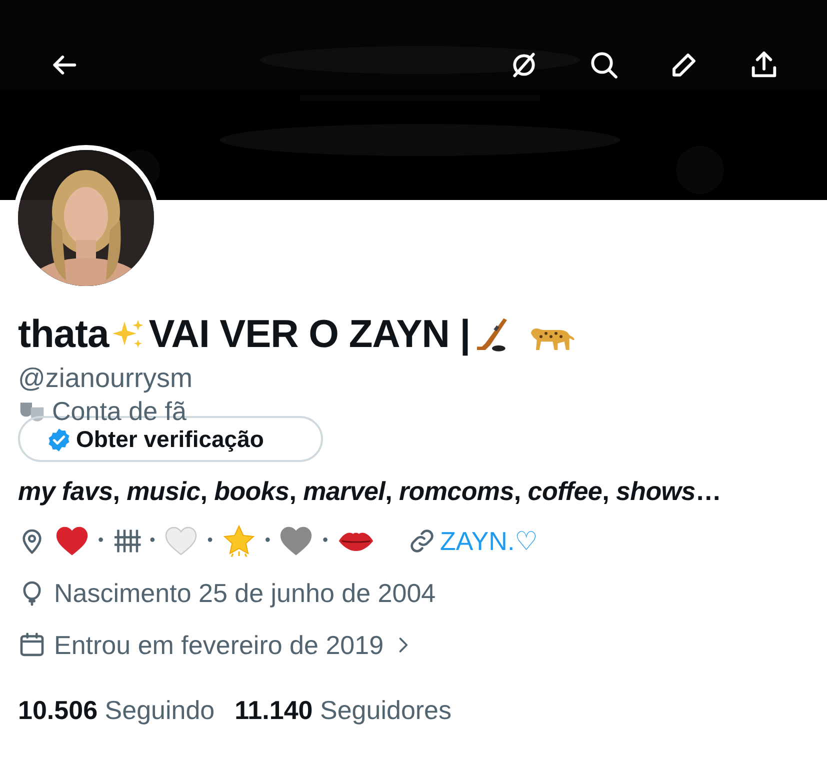 Image resolution: width=827 pixels, height=757 pixels. Describe the element at coordinates (343, 710) in the screenshot. I see `follow-stat-link: 11.140 Seguidores` at that location.